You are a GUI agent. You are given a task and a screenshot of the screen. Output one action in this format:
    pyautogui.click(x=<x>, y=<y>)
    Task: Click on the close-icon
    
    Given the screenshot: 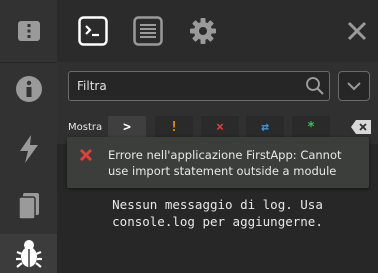 What is the action you would take?
    pyautogui.click(x=357, y=31)
    